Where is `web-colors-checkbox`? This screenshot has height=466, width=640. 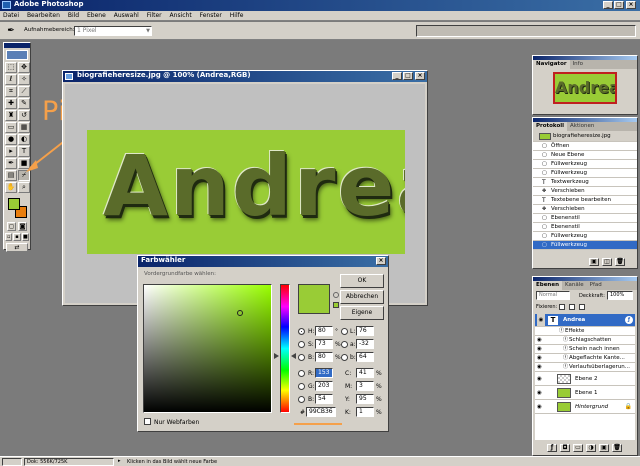
web-colors-checkbox is located at coordinates (147, 421).